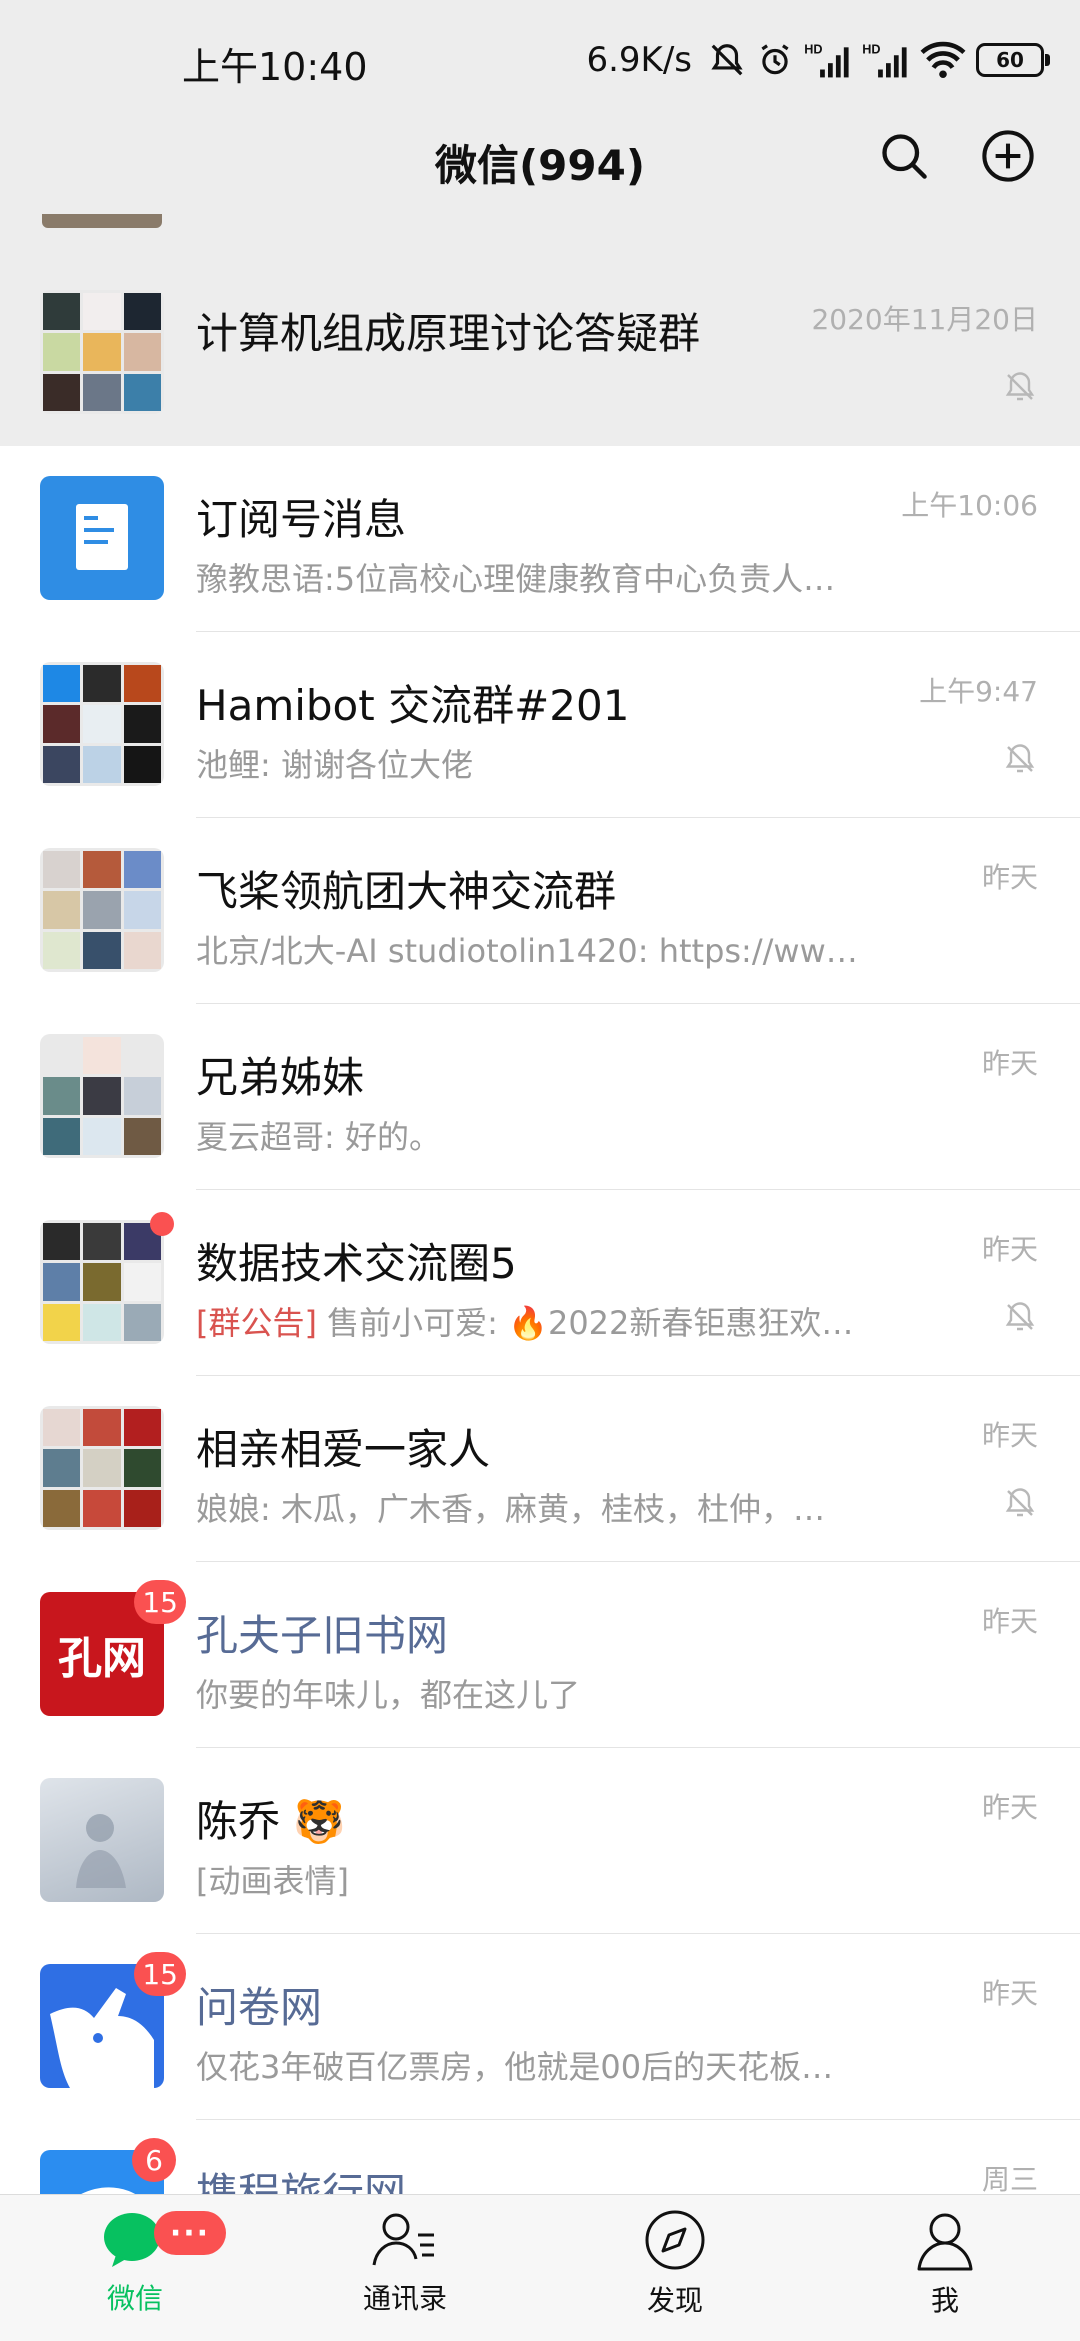  What do you see at coordinates (674, 2300) in the screenshot?
I see `tab-label: 发现` at bounding box center [674, 2300].